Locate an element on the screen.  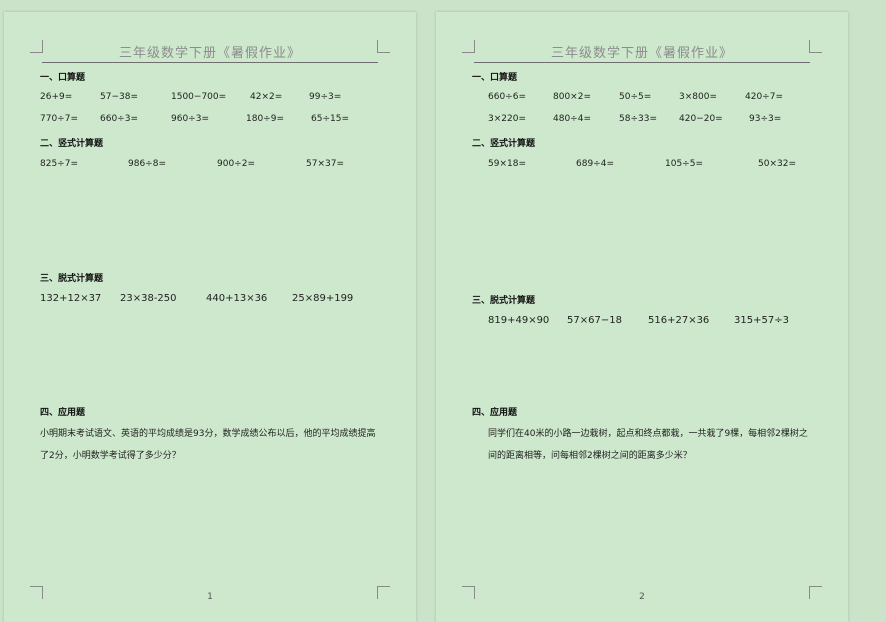
problem: 689÷4= is located at coordinates (595, 164).